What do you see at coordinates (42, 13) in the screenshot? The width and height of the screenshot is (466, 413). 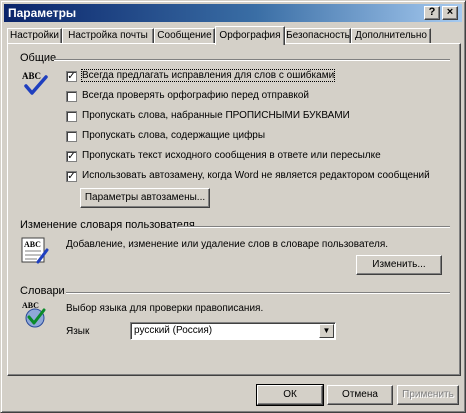 I see `window-title: Параметры` at bounding box center [42, 13].